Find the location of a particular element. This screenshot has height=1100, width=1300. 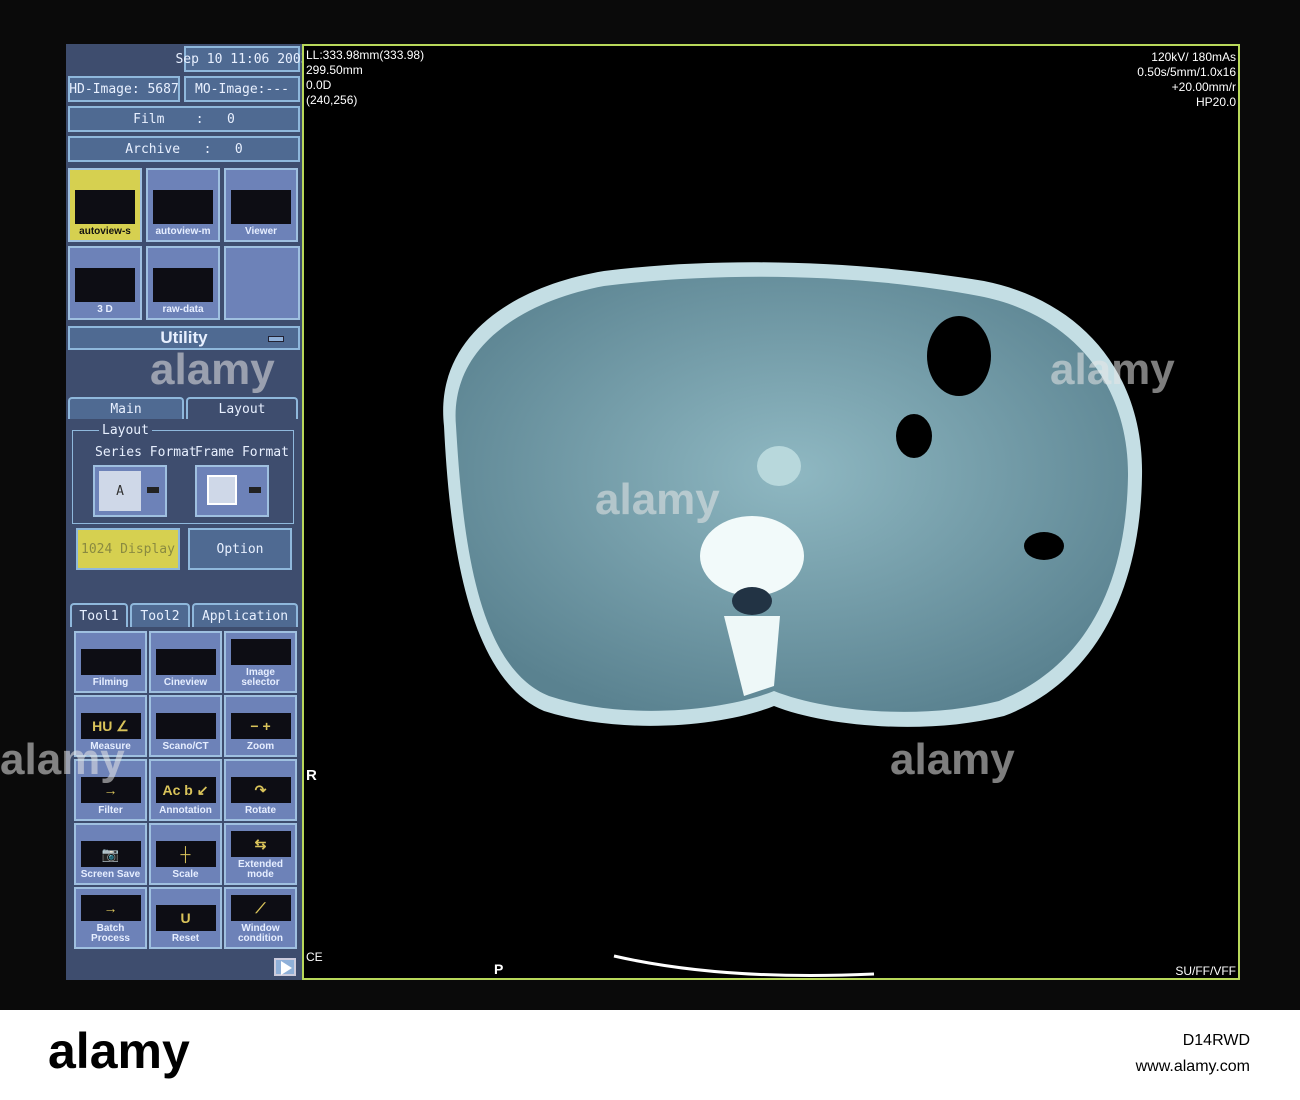

filming-icon is located at coordinates (110, 662).